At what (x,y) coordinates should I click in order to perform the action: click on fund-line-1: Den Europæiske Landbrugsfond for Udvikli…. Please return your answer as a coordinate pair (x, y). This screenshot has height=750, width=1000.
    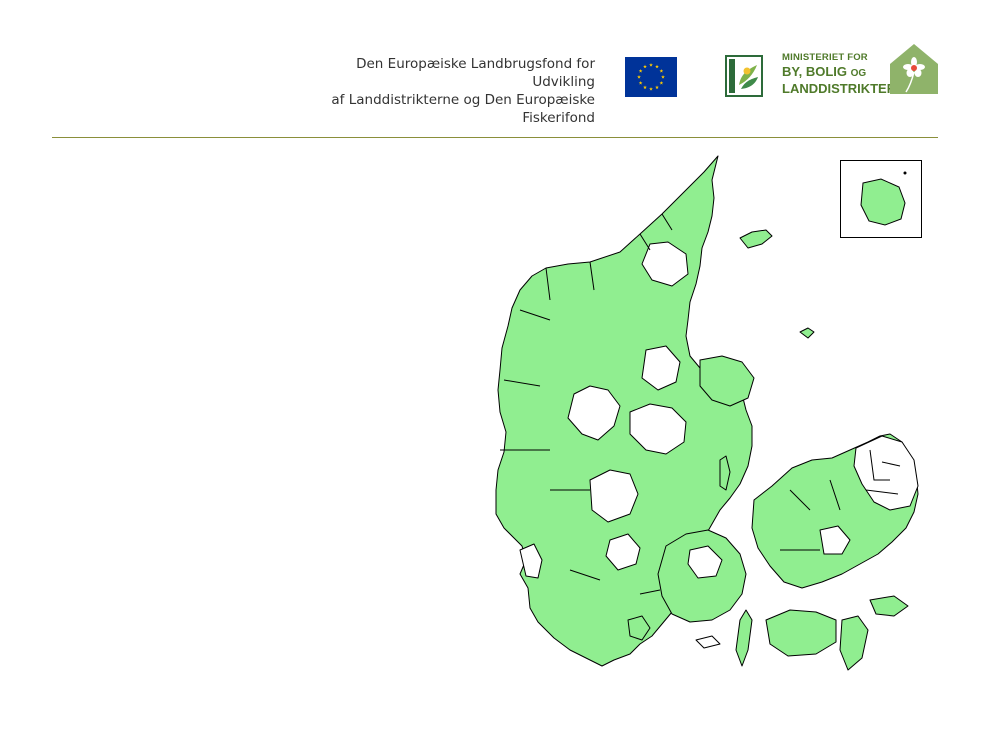
    Looking at the image, I should click on (475, 73).